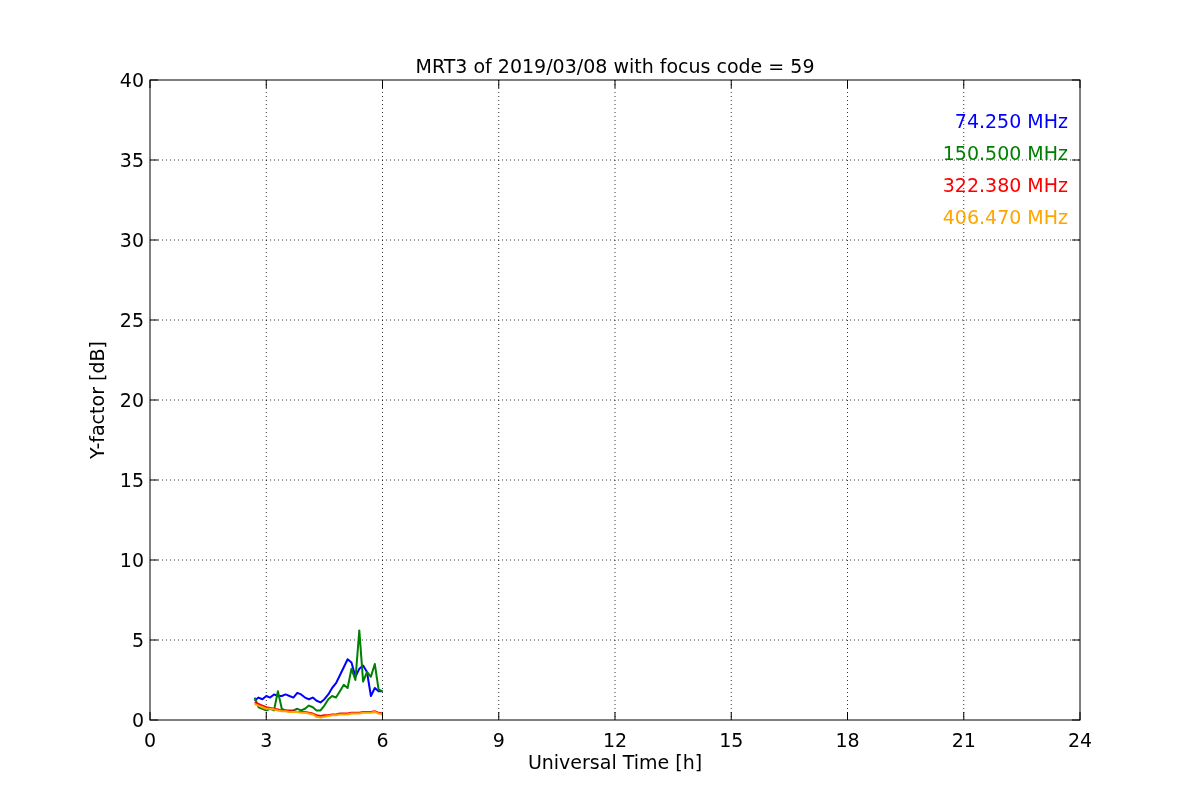 This screenshot has height=800, width=1200. What do you see at coordinates (97, 400) in the screenshot?
I see `y-axis-label: Y-factor [dB]` at bounding box center [97, 400].